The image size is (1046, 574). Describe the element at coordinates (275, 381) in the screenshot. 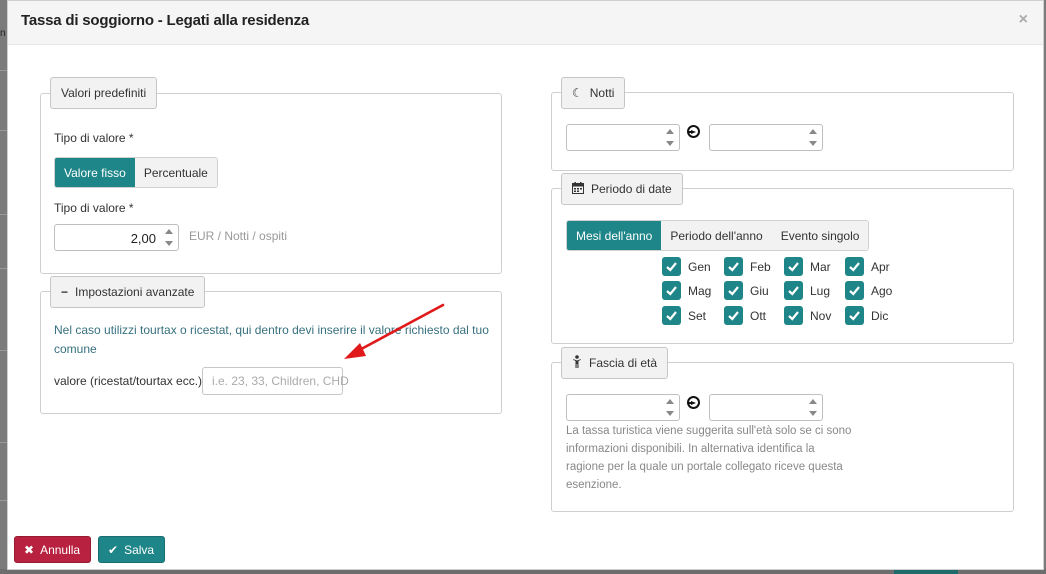

I see `ricestat-input: i.e. 23, 33, Children, CHD` at that location.